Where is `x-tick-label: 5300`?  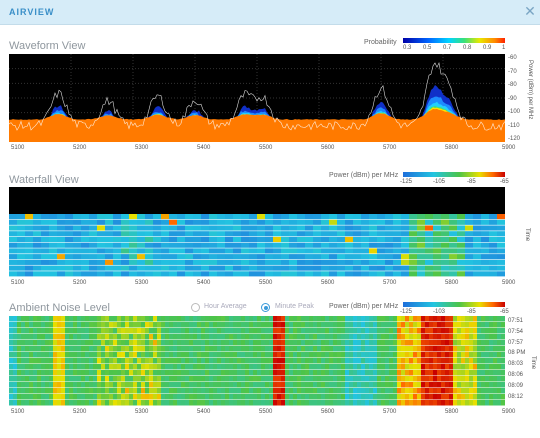
x-tick-label: 5300 is located at coordinates (142, 412).